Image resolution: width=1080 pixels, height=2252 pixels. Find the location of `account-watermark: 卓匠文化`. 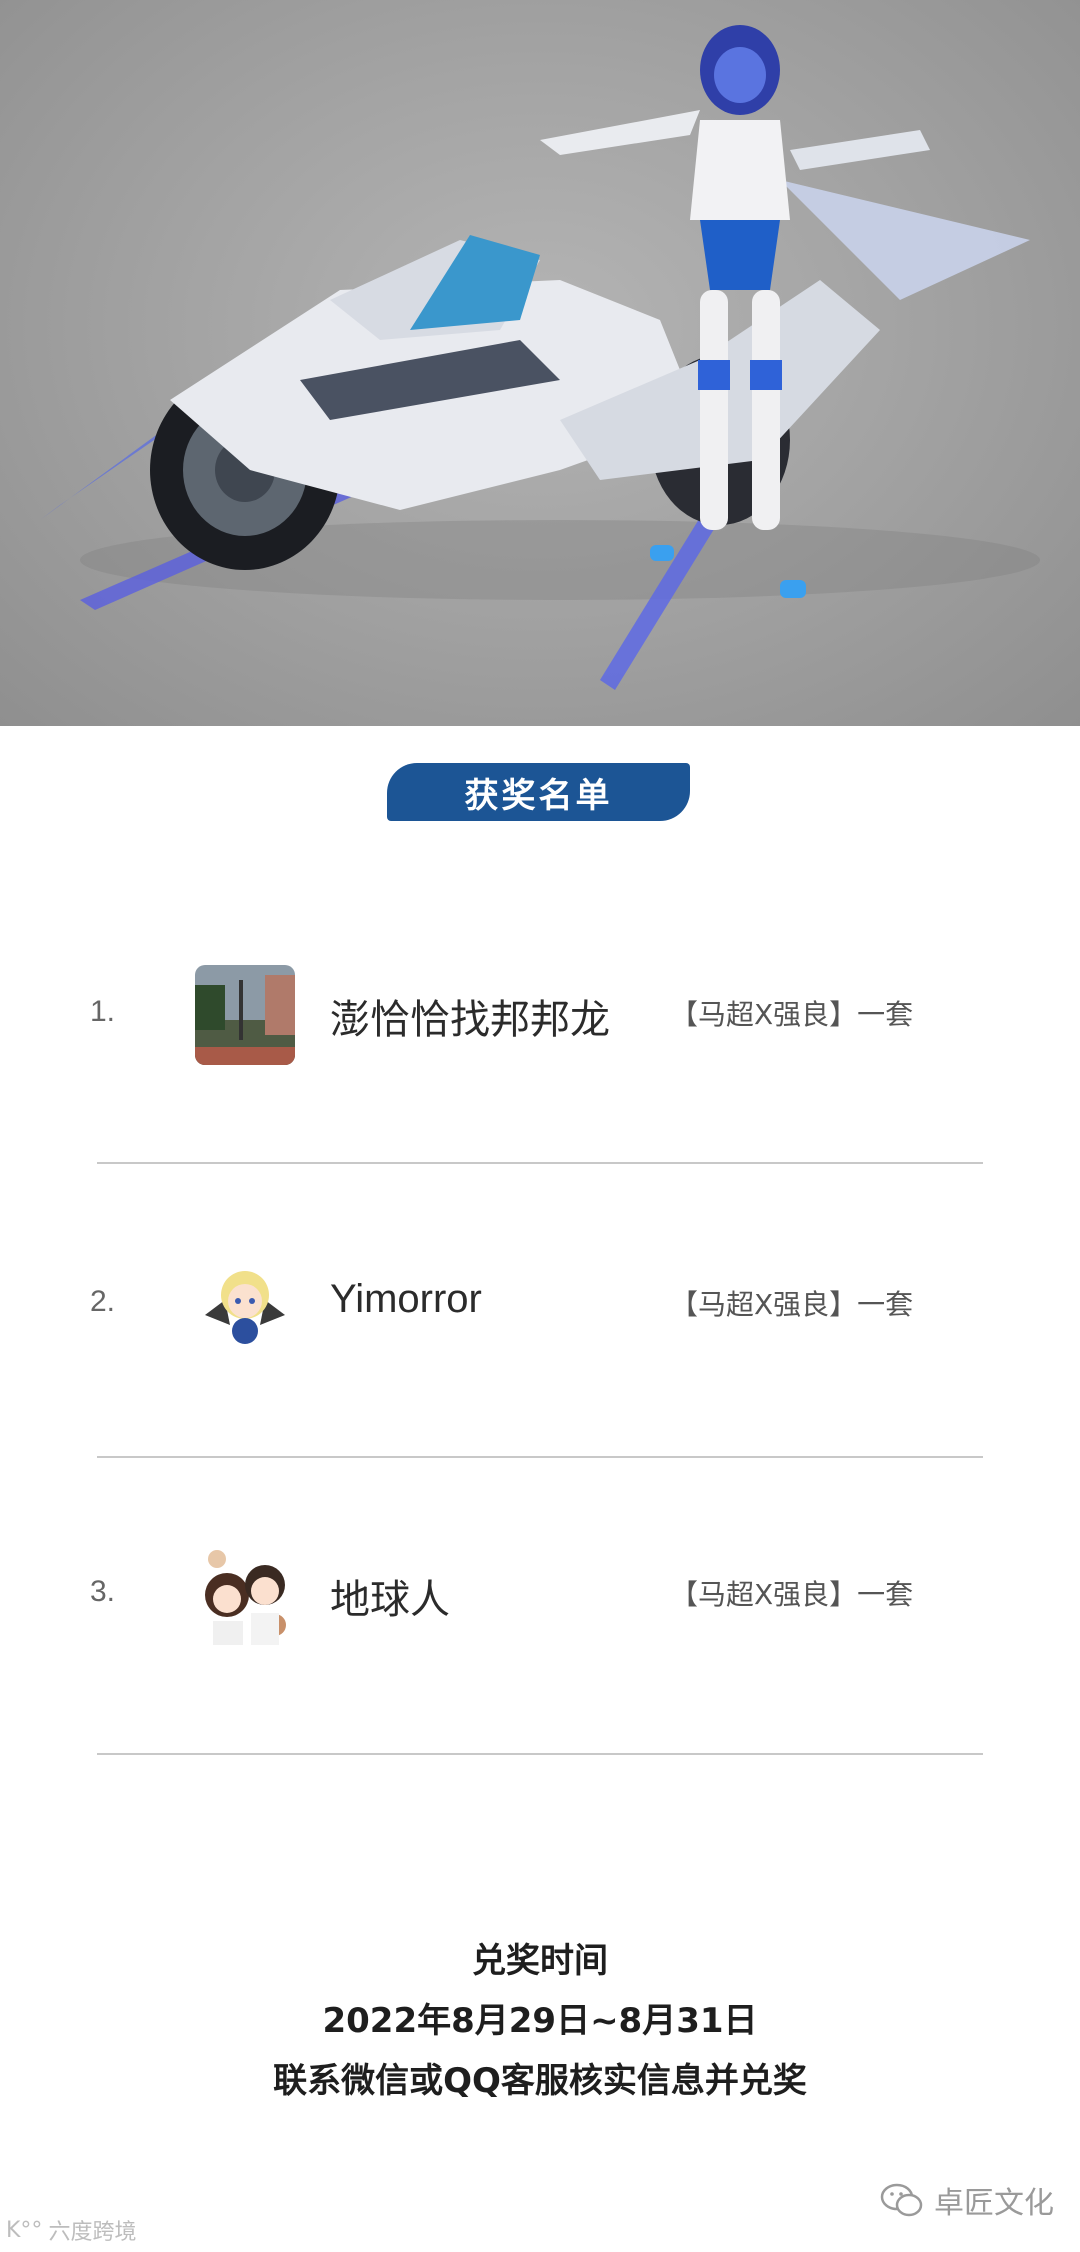

account-watermark: 卓匠文化 is located at coordinates (967, 2200).